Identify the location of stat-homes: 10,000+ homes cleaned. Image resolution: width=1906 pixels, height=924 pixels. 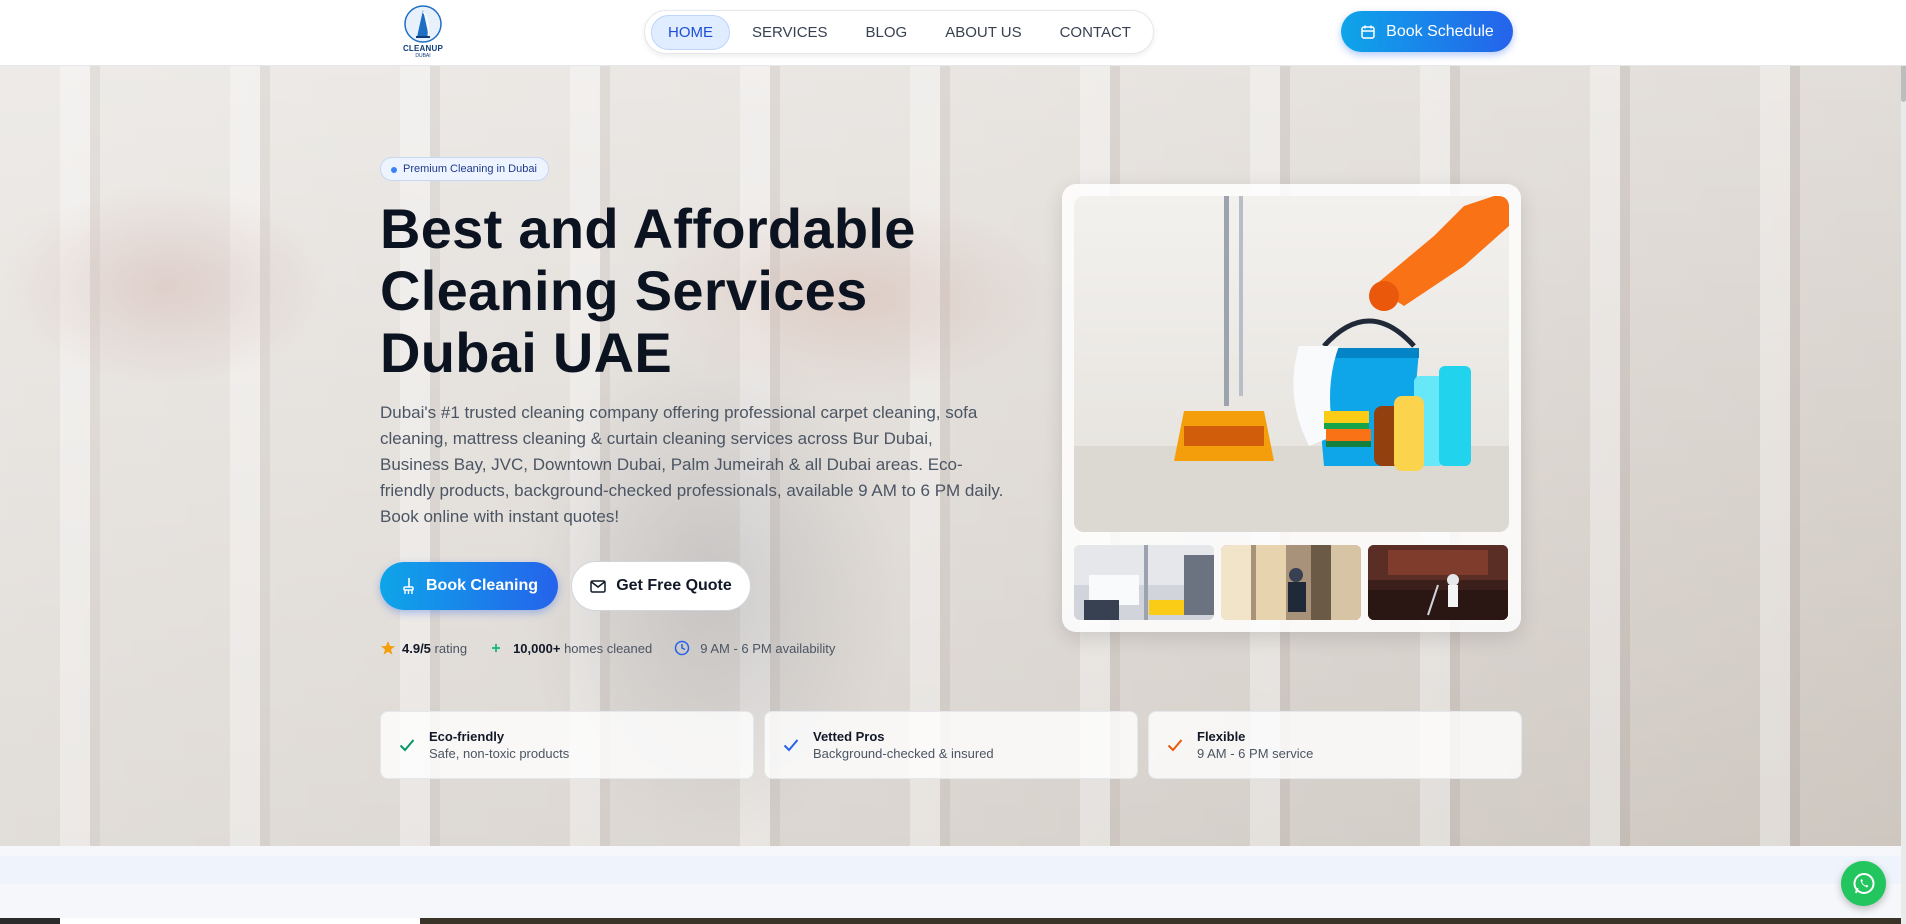
(570, 648).